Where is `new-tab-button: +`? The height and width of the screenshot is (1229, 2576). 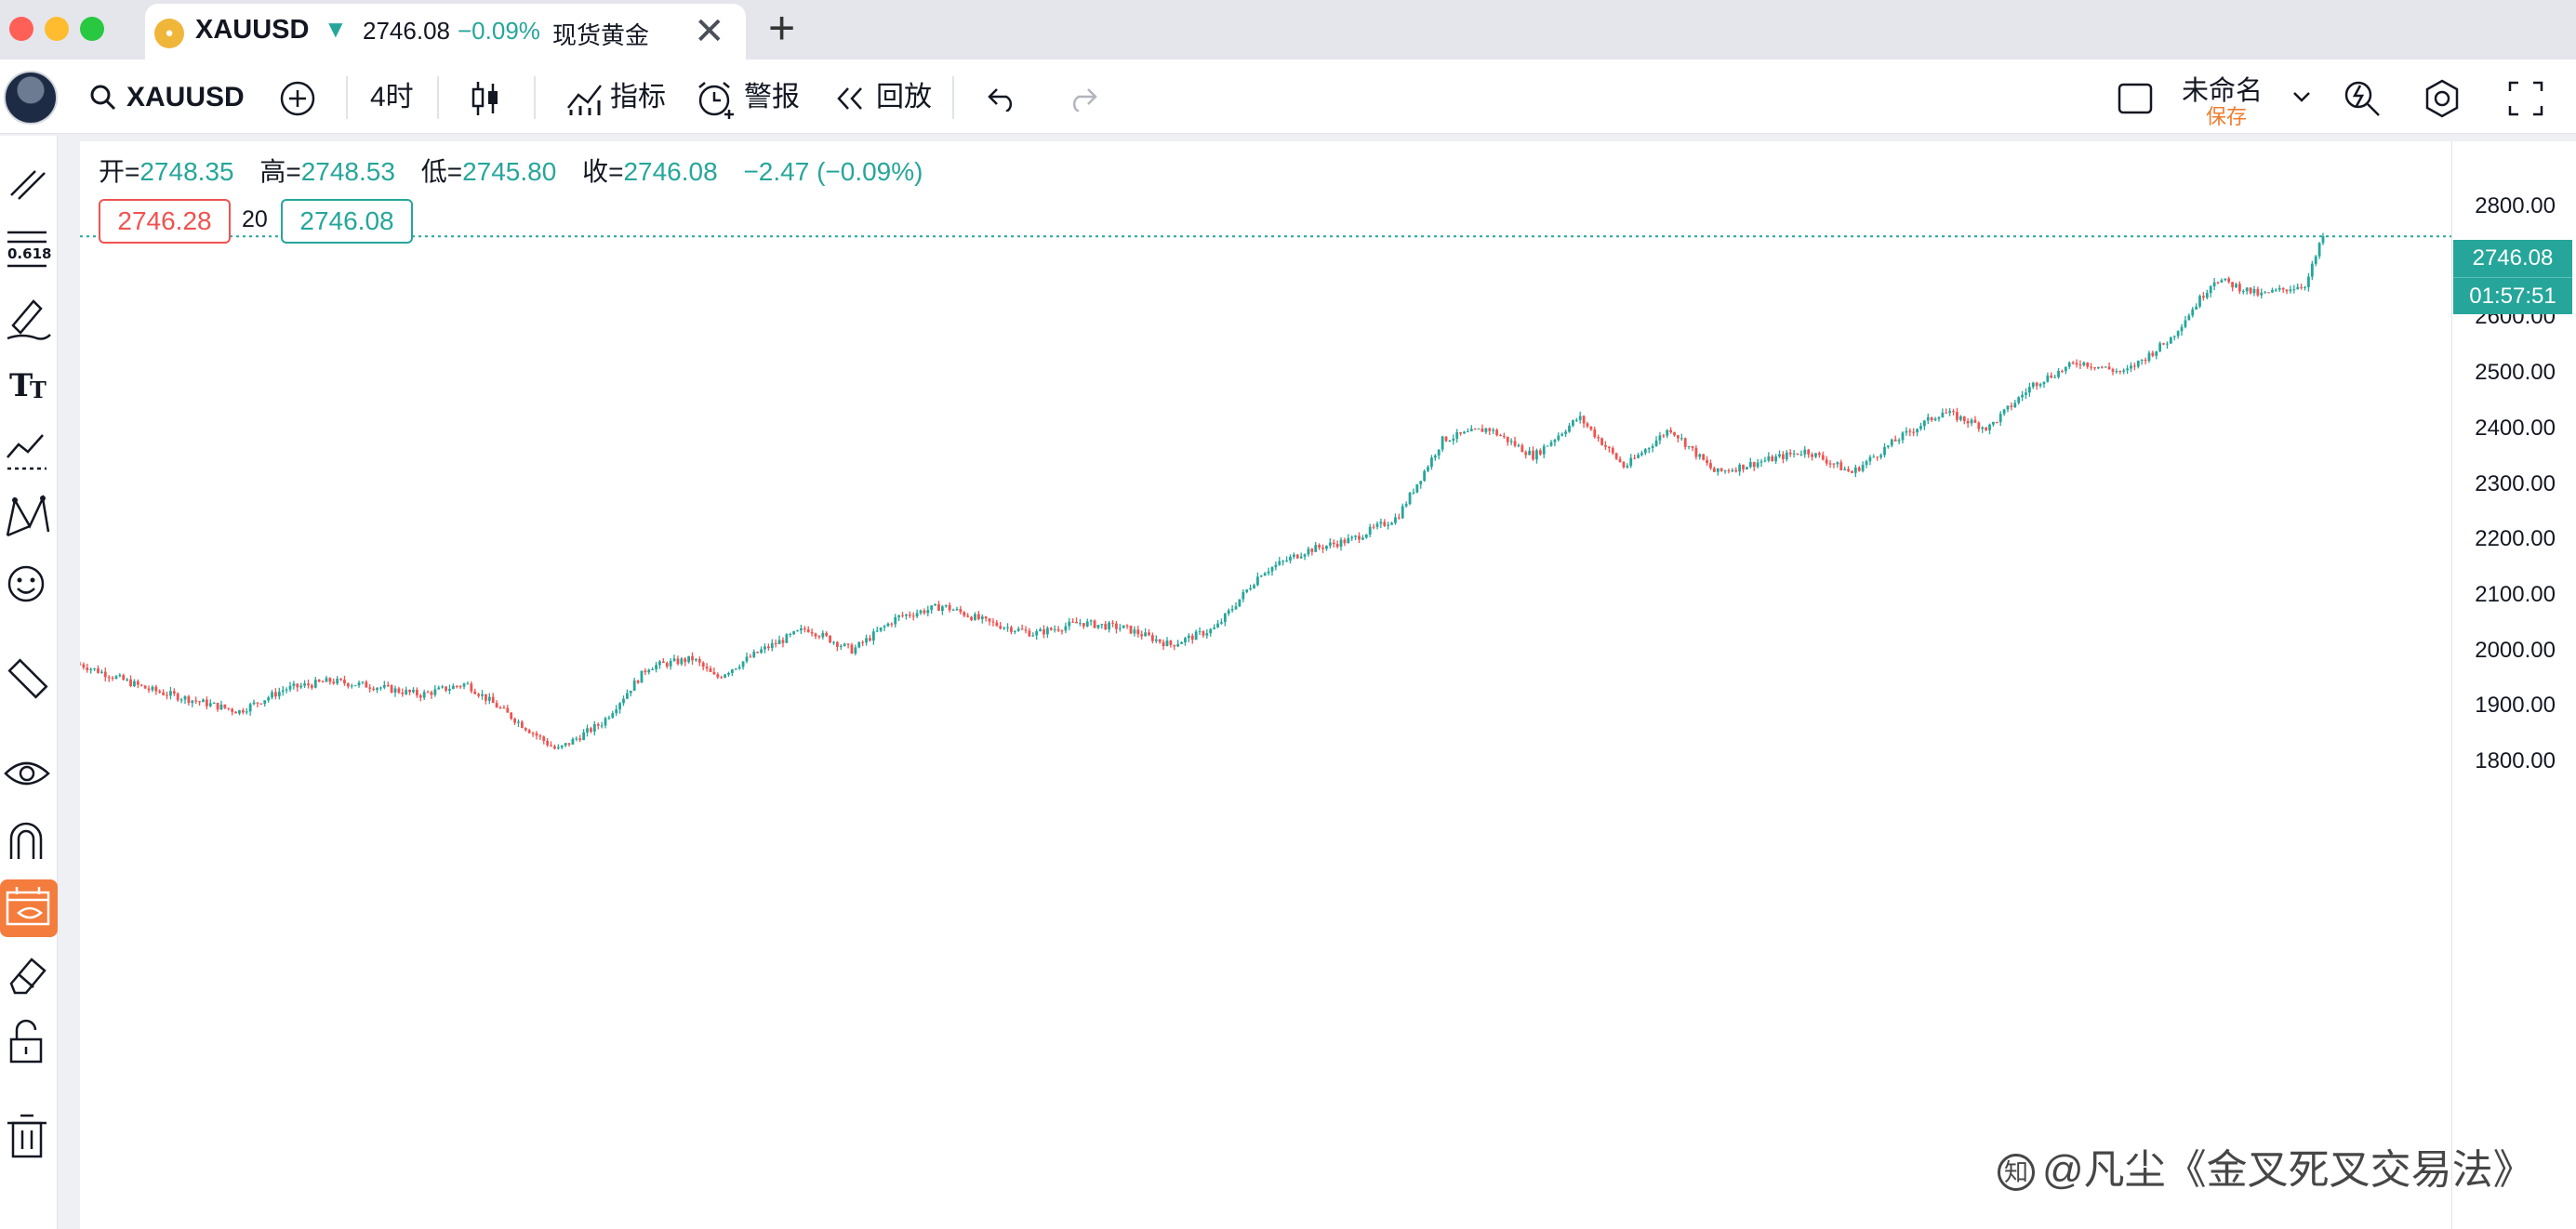
new-tab-button: + is located at coordinates (781, 28).